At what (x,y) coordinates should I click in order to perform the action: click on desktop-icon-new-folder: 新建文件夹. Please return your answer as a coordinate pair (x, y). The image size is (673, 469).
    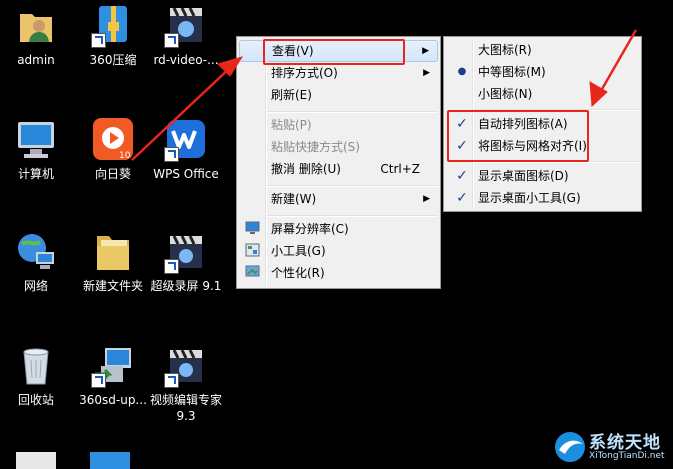
    Looking at the image, I should click on (113, 262).